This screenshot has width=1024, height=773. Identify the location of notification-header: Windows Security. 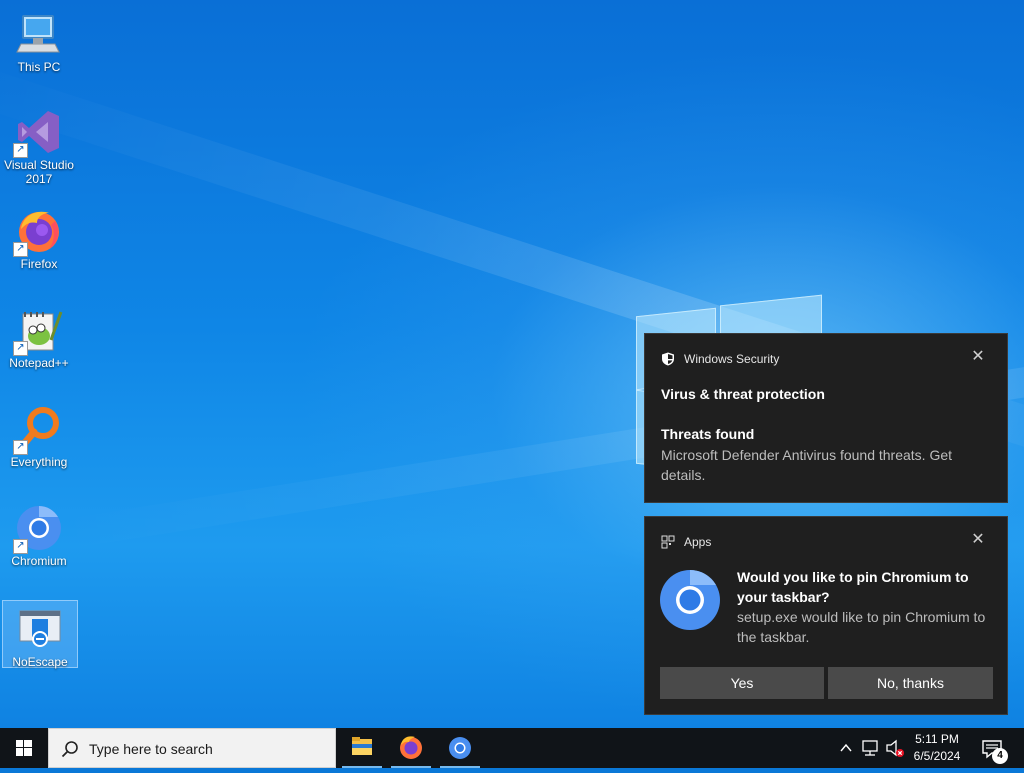
(720, 359).